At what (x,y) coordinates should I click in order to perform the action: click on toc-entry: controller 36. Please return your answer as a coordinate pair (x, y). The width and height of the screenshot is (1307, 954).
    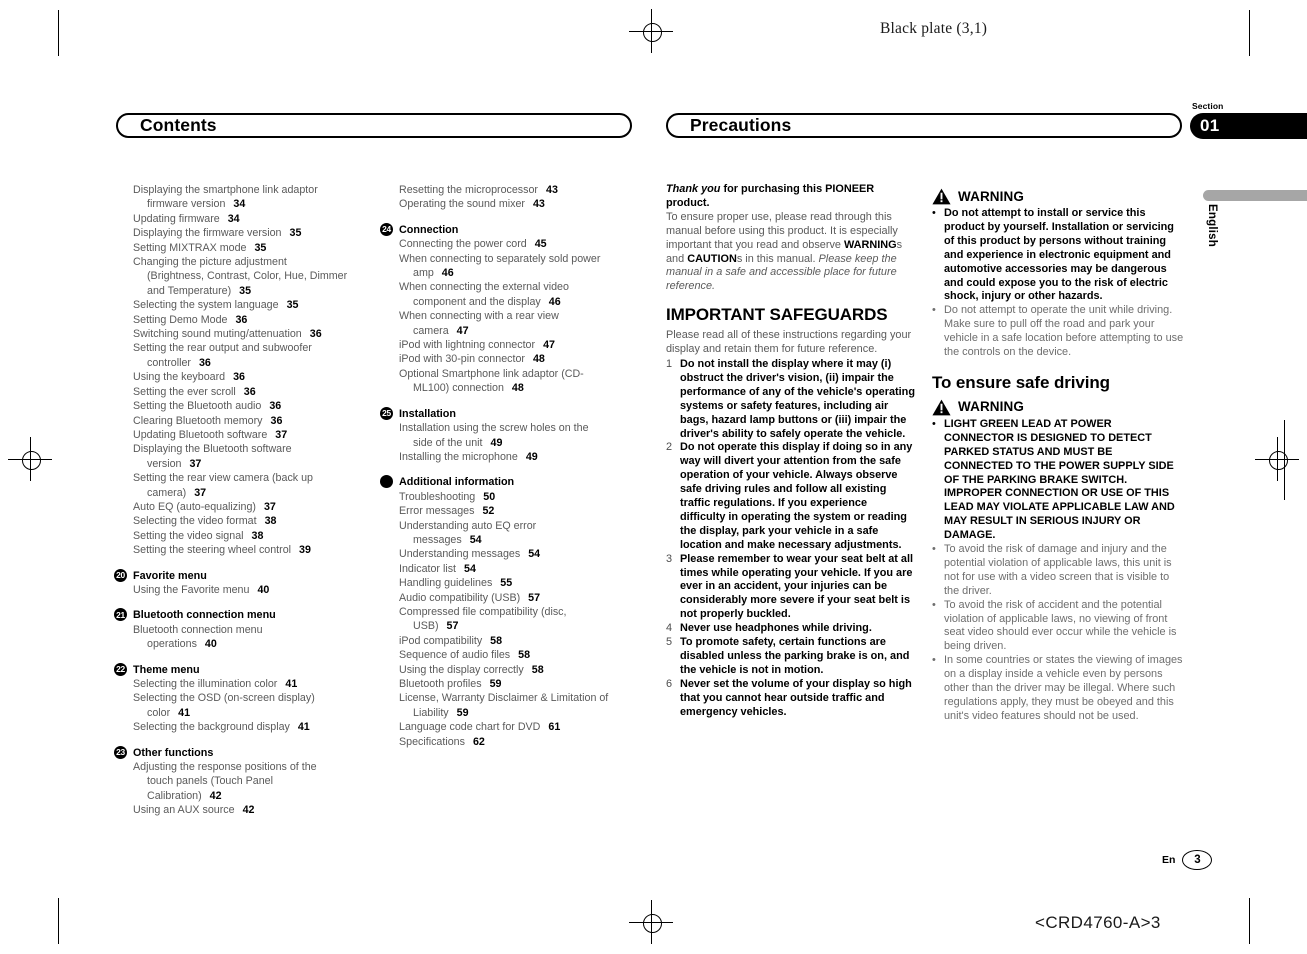
    Looking at the image, I should click on (260, 363).